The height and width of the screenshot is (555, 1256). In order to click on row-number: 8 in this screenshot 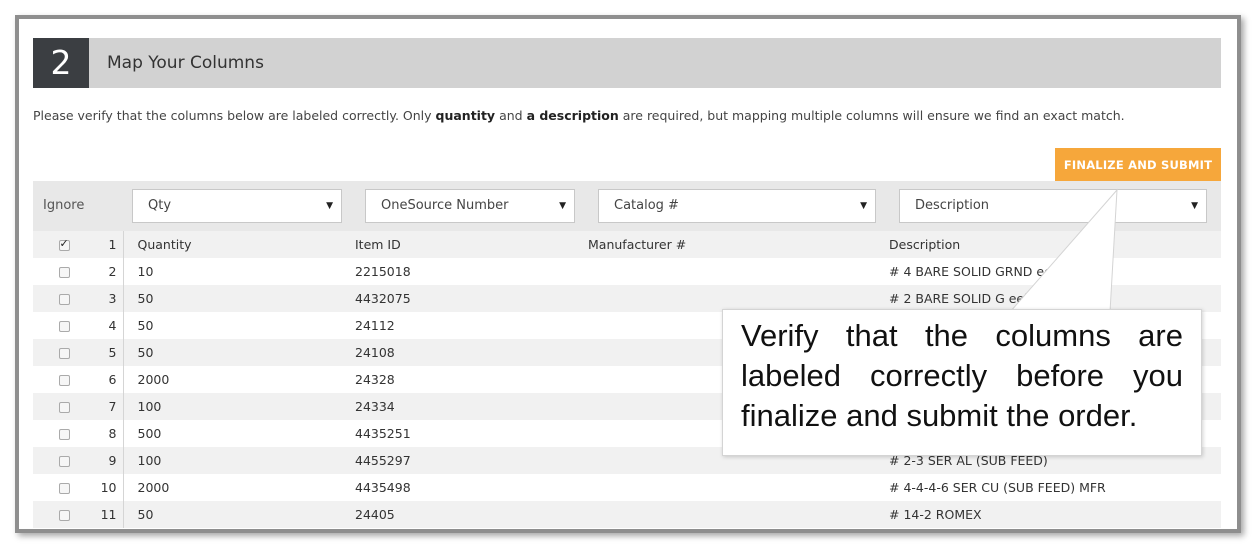, I will do `click(109, 433)`.